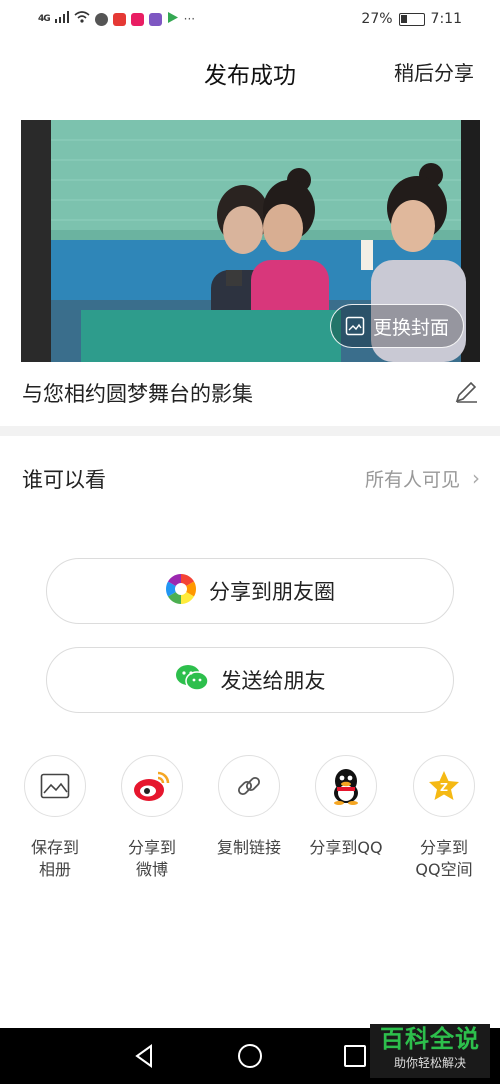 The height and width of the screenshot is (1084, 500). What do you see at coordinates (250, 70) in the screenshot?
I see `header: 发布成功 稍后分享` at bounding box center [250, 70].